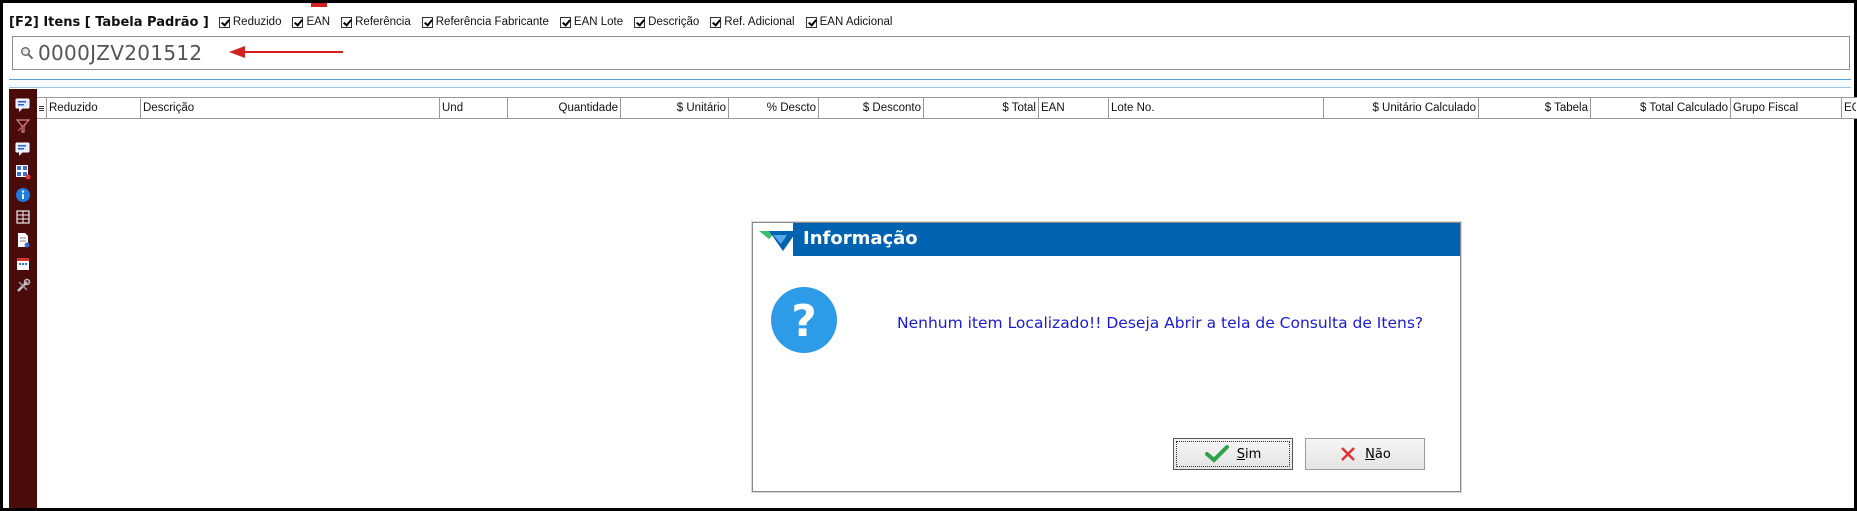 Image resolution: width=1857 pixels, height=511 pixels. Describe the element at coordinates (23, 298) in the screenshot. I see `left-toolbar` at that location.